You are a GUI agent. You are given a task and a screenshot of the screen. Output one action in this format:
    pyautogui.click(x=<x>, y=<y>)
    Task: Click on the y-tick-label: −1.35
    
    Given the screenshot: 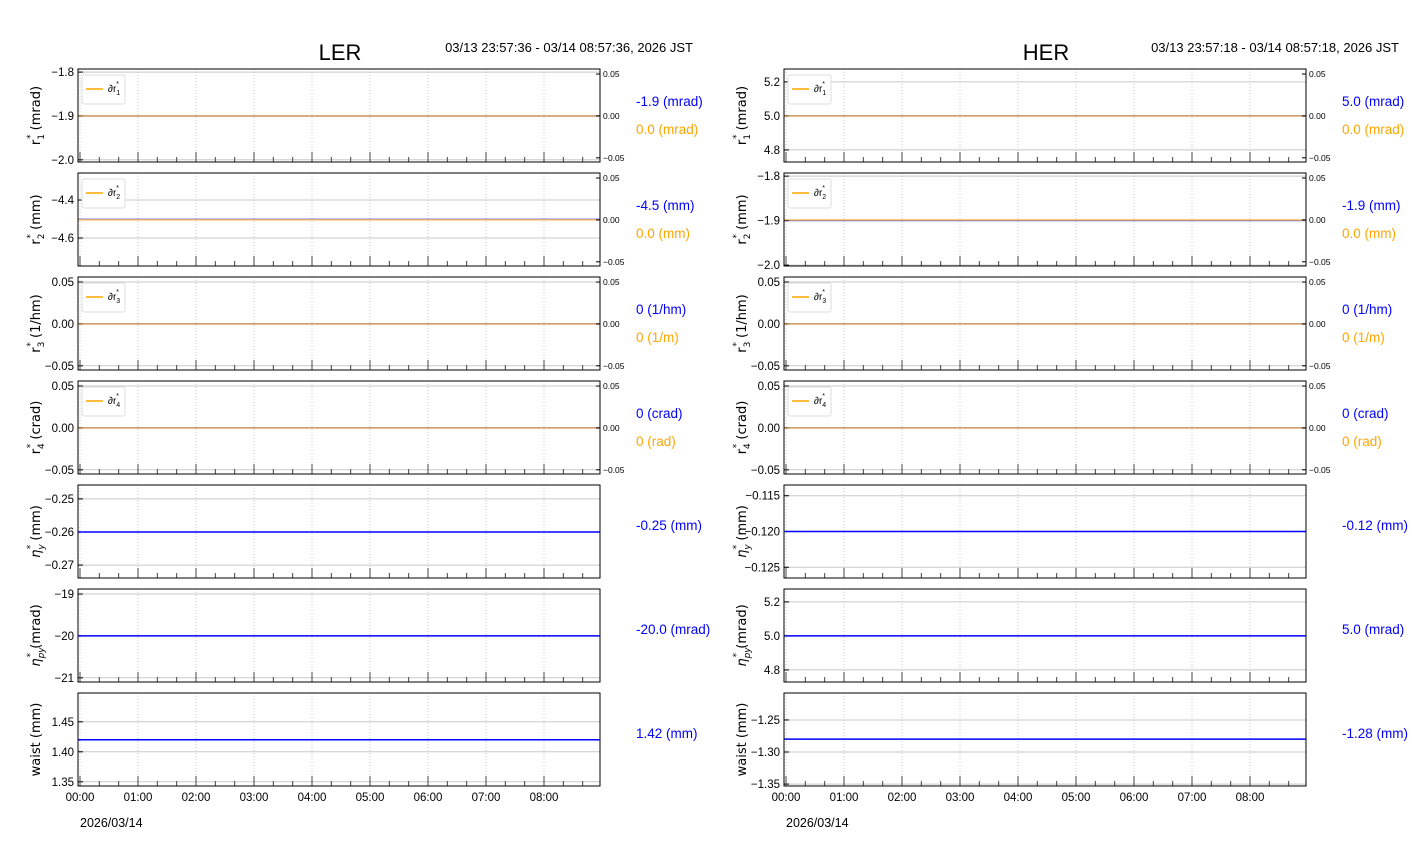 What is the action you would take?
    pyautogui.click(x=765, y=785)
    